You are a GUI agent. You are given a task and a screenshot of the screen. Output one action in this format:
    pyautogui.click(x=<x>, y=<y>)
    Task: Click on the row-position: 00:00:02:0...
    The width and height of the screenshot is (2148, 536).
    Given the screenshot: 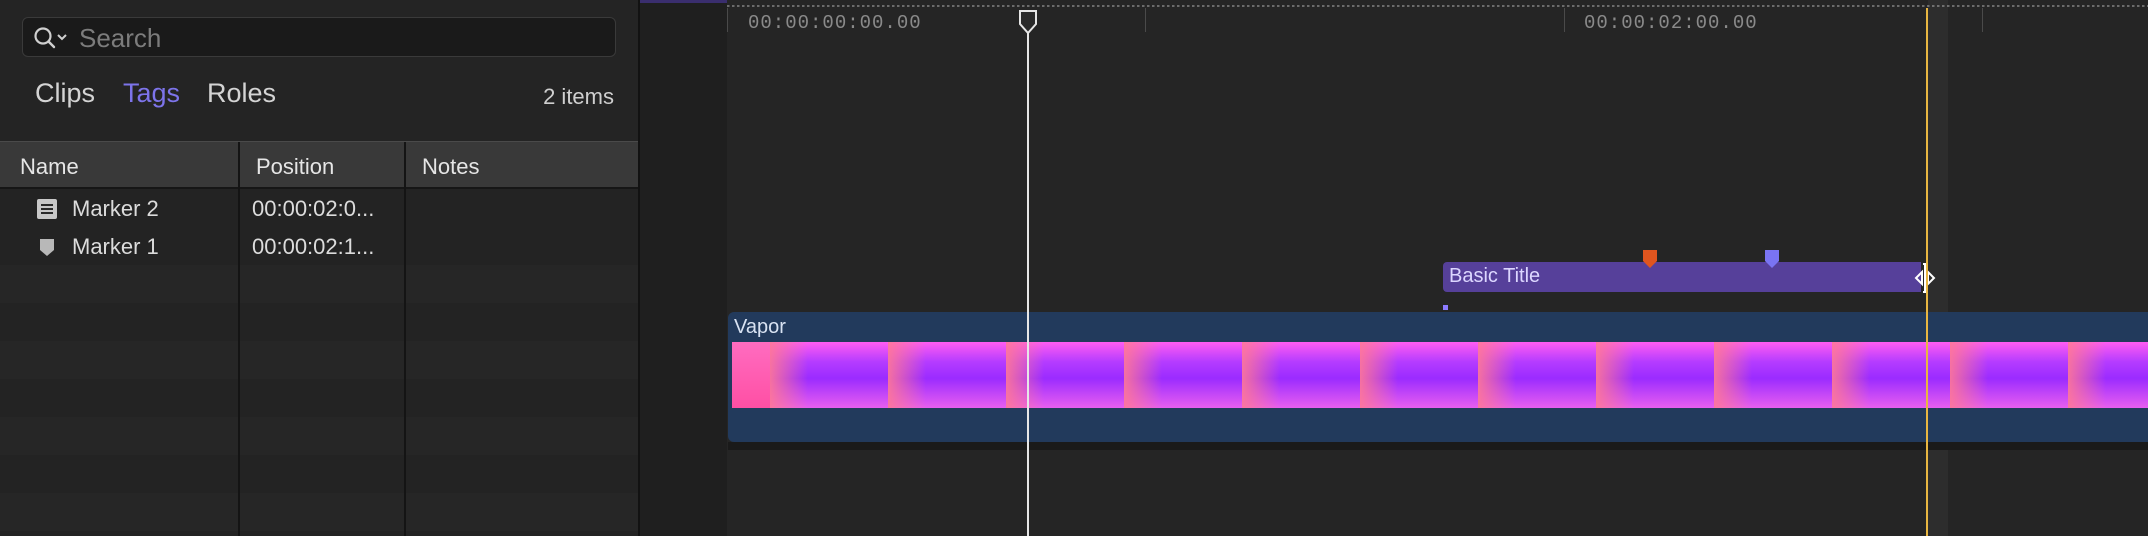 What is the action you would take?
    pyautogui.click(x=313, y=208)
    